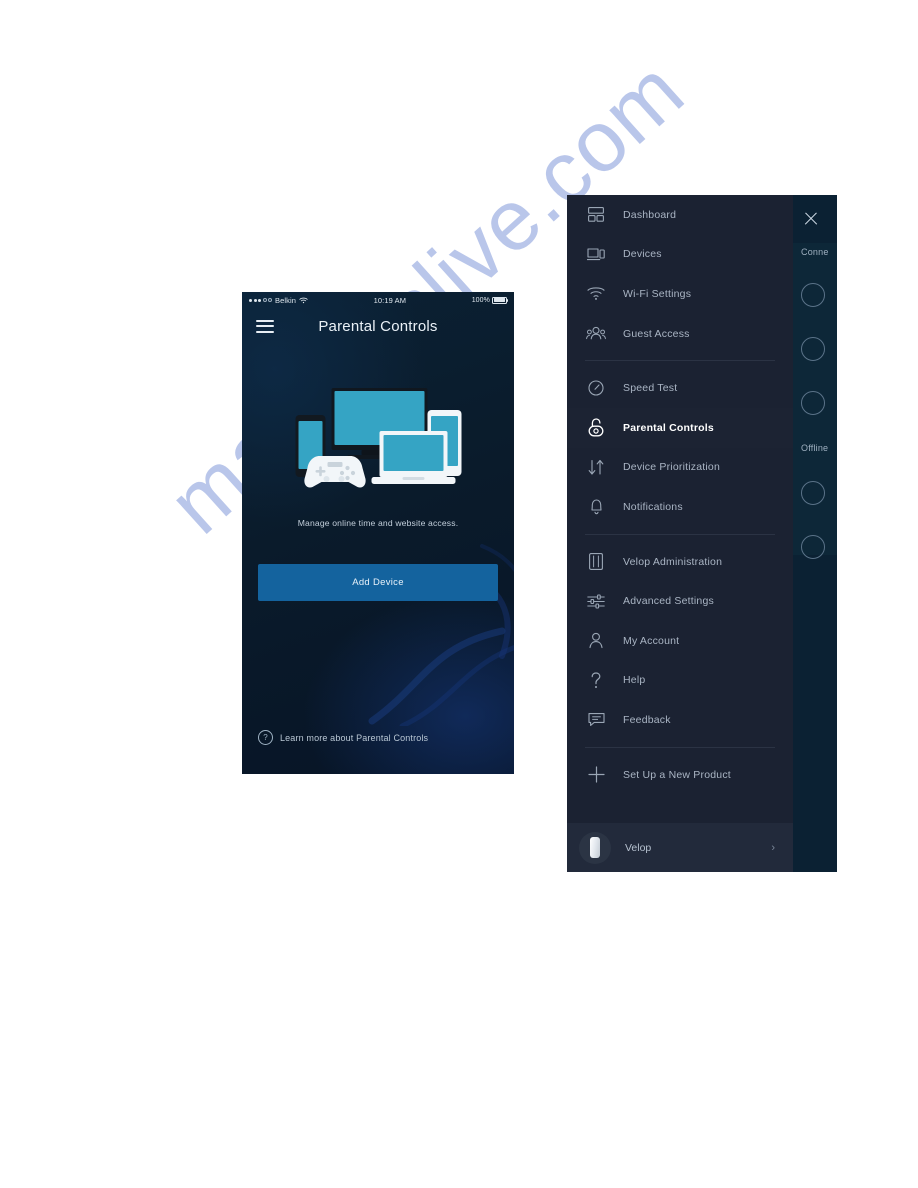 Image resolution: width=918 pixels, height=1188 pixels. Describe the element at coordinates (680, 720) in the screenshot. I see `menu-item-feedback: Feedback` at that location.